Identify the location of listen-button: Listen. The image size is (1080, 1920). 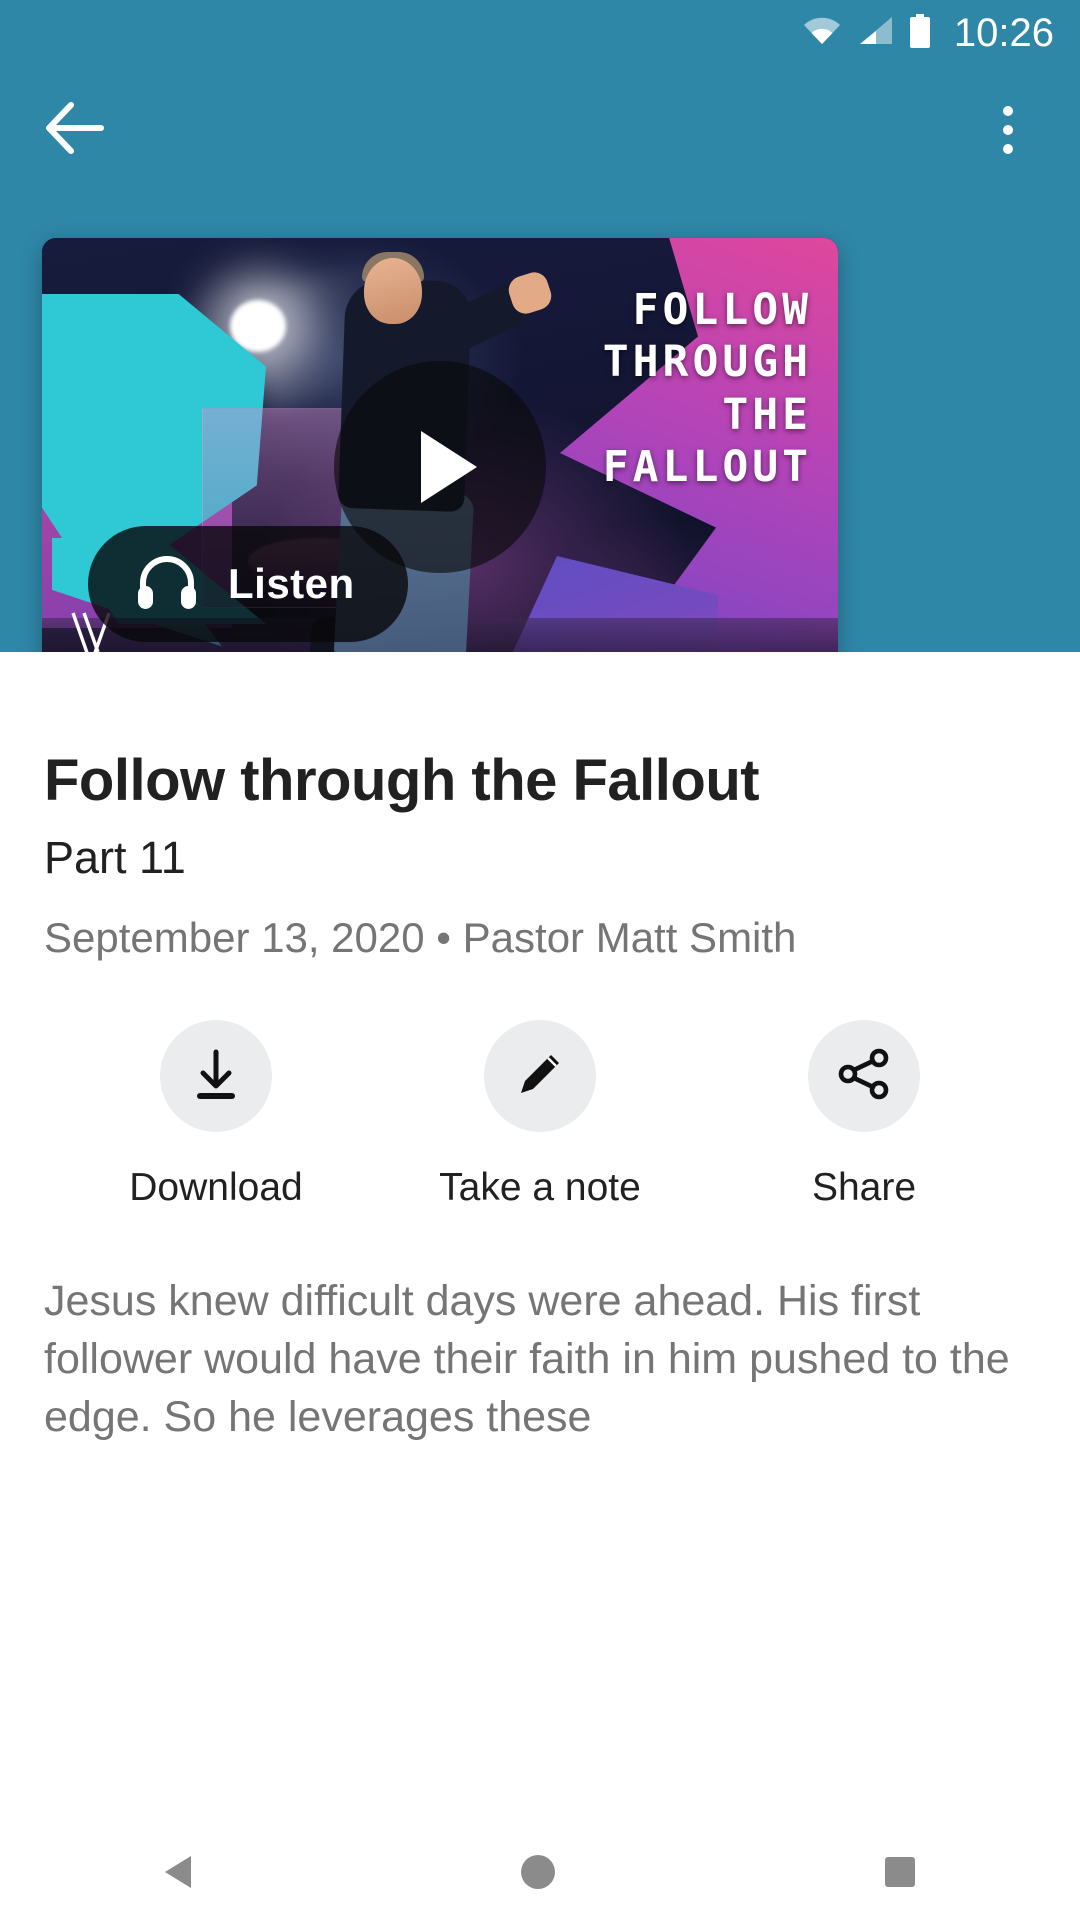
(248, 584).